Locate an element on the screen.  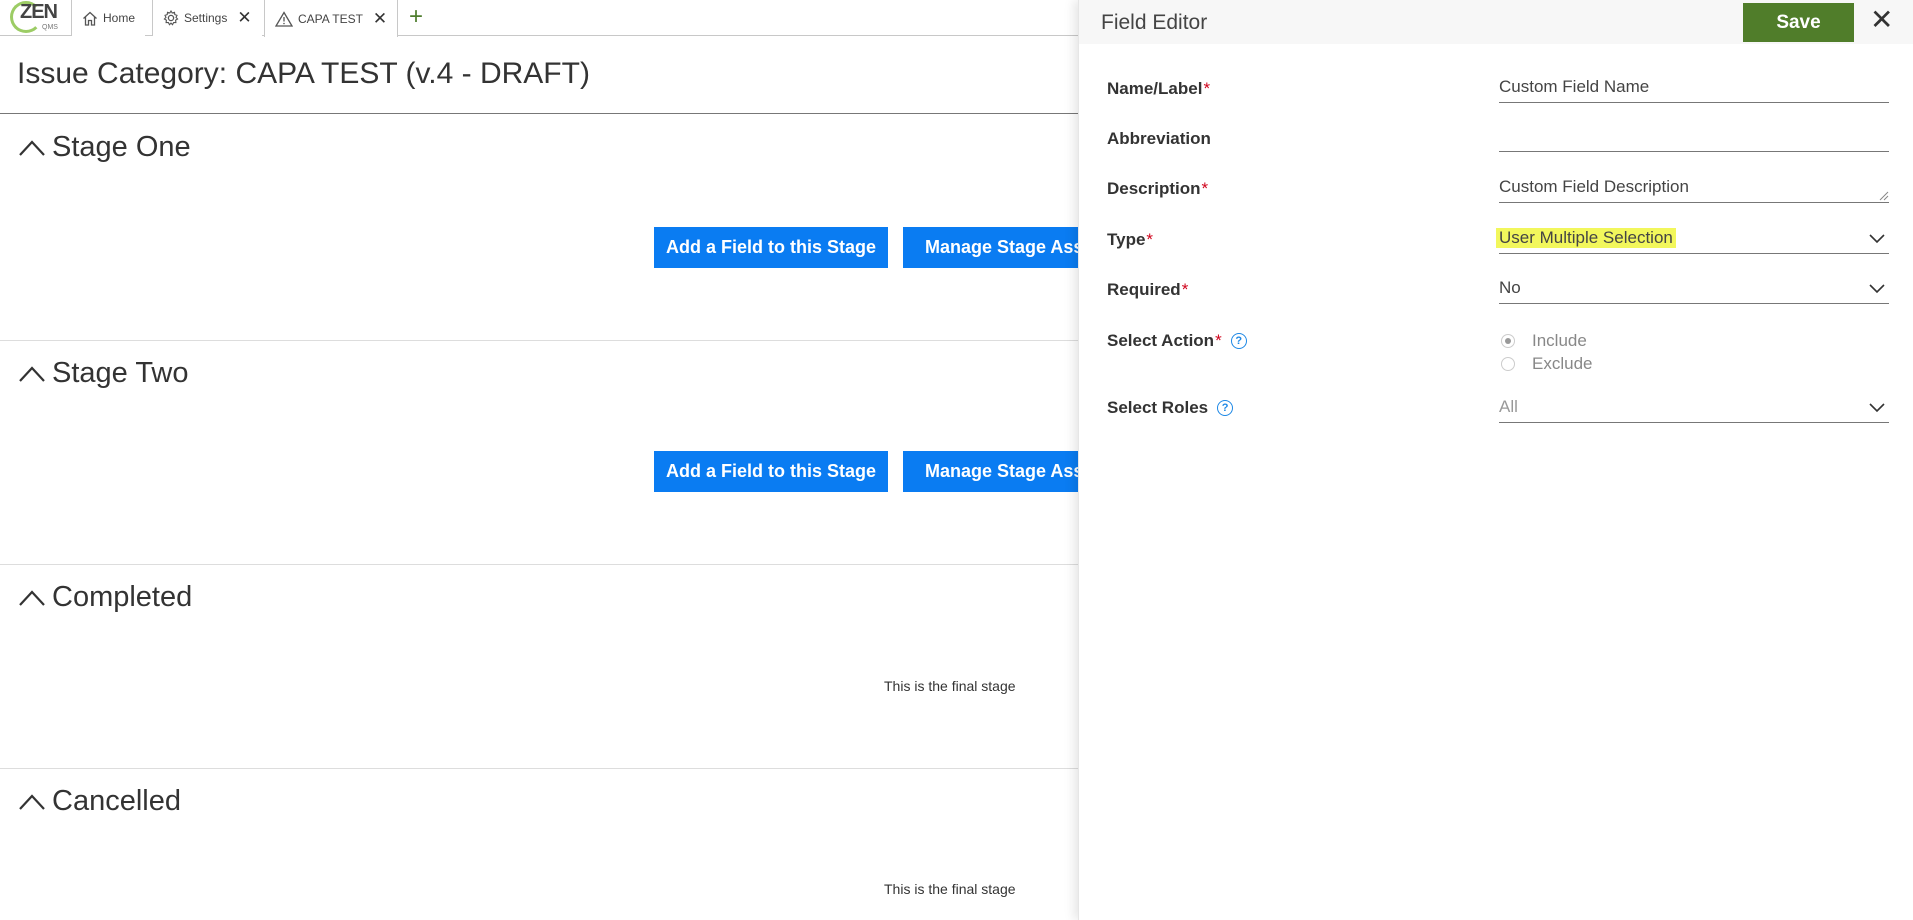
description-field: Custom Field Description is located at coordinates (1694, 189).